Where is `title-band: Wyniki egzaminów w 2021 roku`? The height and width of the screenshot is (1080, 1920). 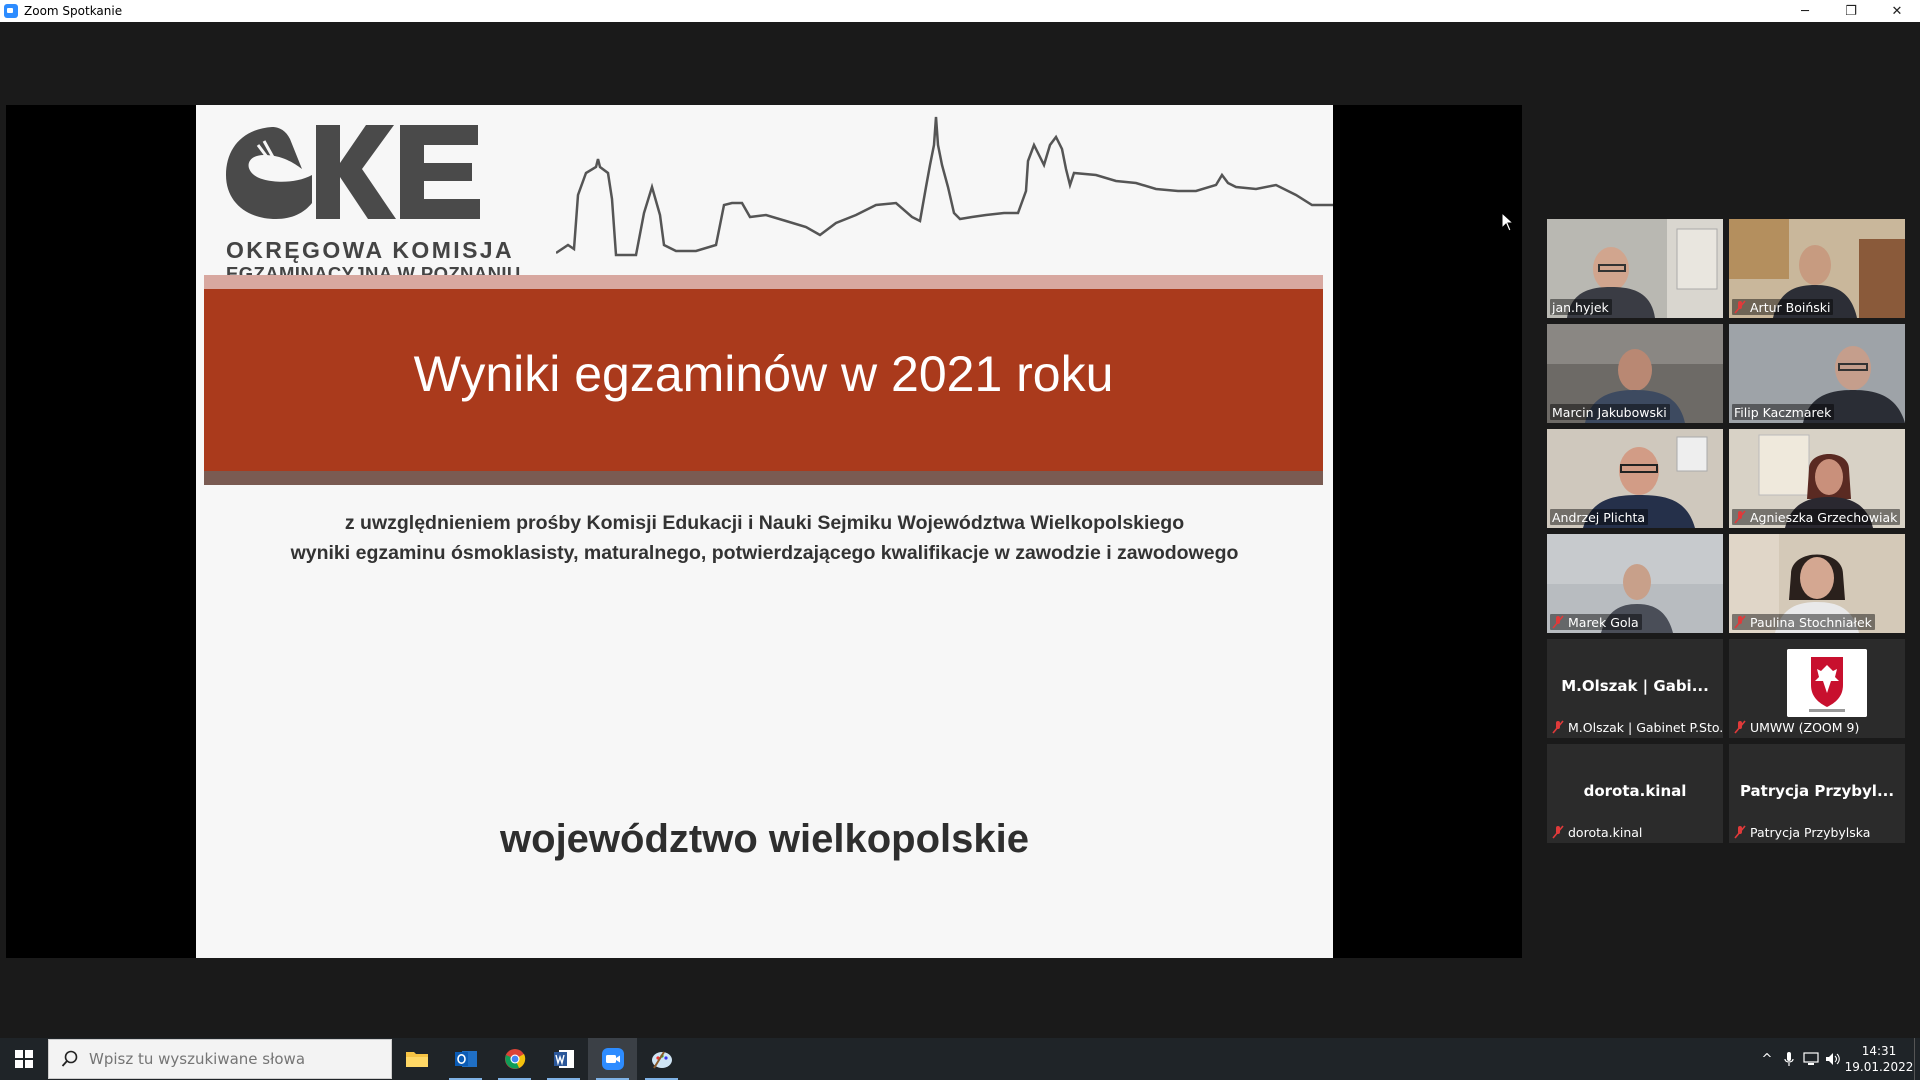 title-band: Wyniki egzaminów w 2021 roku is located at coordinates (763, 380).